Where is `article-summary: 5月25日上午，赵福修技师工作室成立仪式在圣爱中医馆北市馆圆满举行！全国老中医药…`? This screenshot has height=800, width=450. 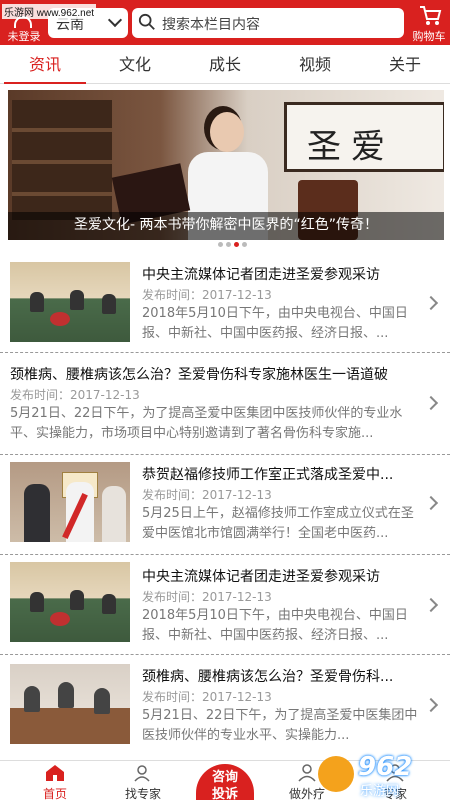
article-summary: 5月25日上午，赵福修技师工作室成立仪式在圣爱中医馆北市馆圆满举行！全国老中医药… is located at coordinates (278, 523).